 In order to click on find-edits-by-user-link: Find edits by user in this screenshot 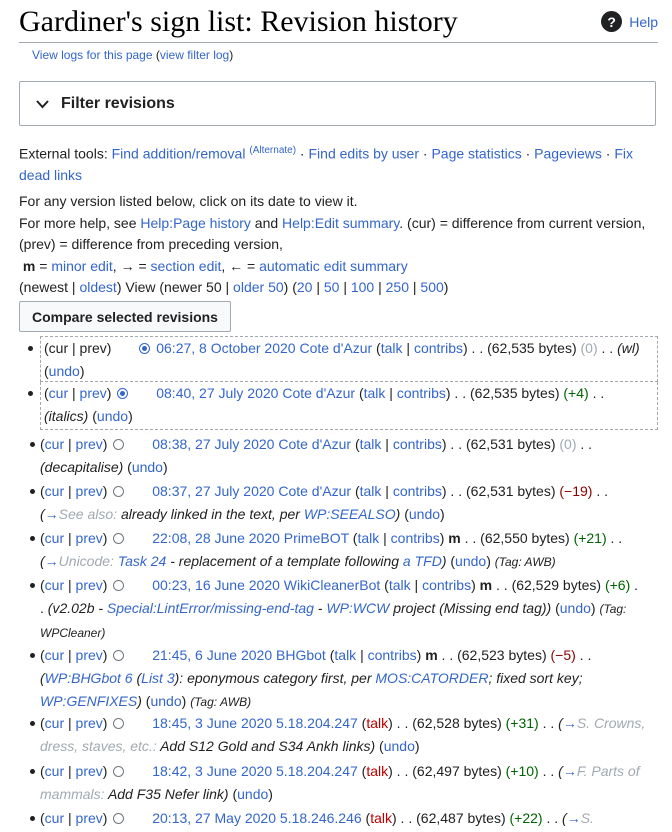, I will do `click(364, 154)`.